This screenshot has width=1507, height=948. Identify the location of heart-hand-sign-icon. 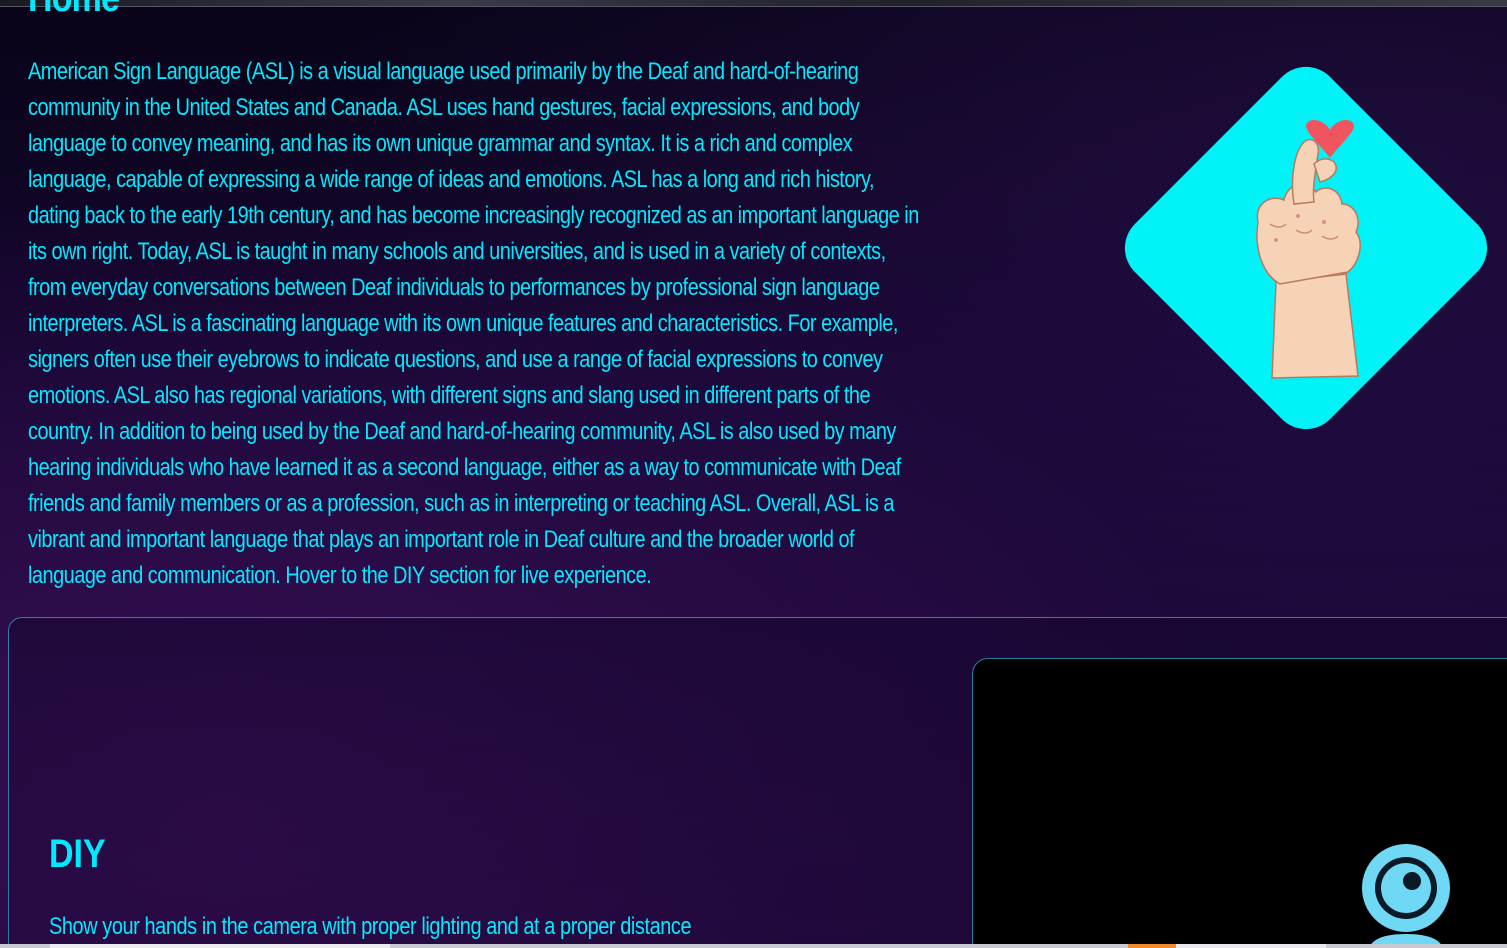
(1308, 249).